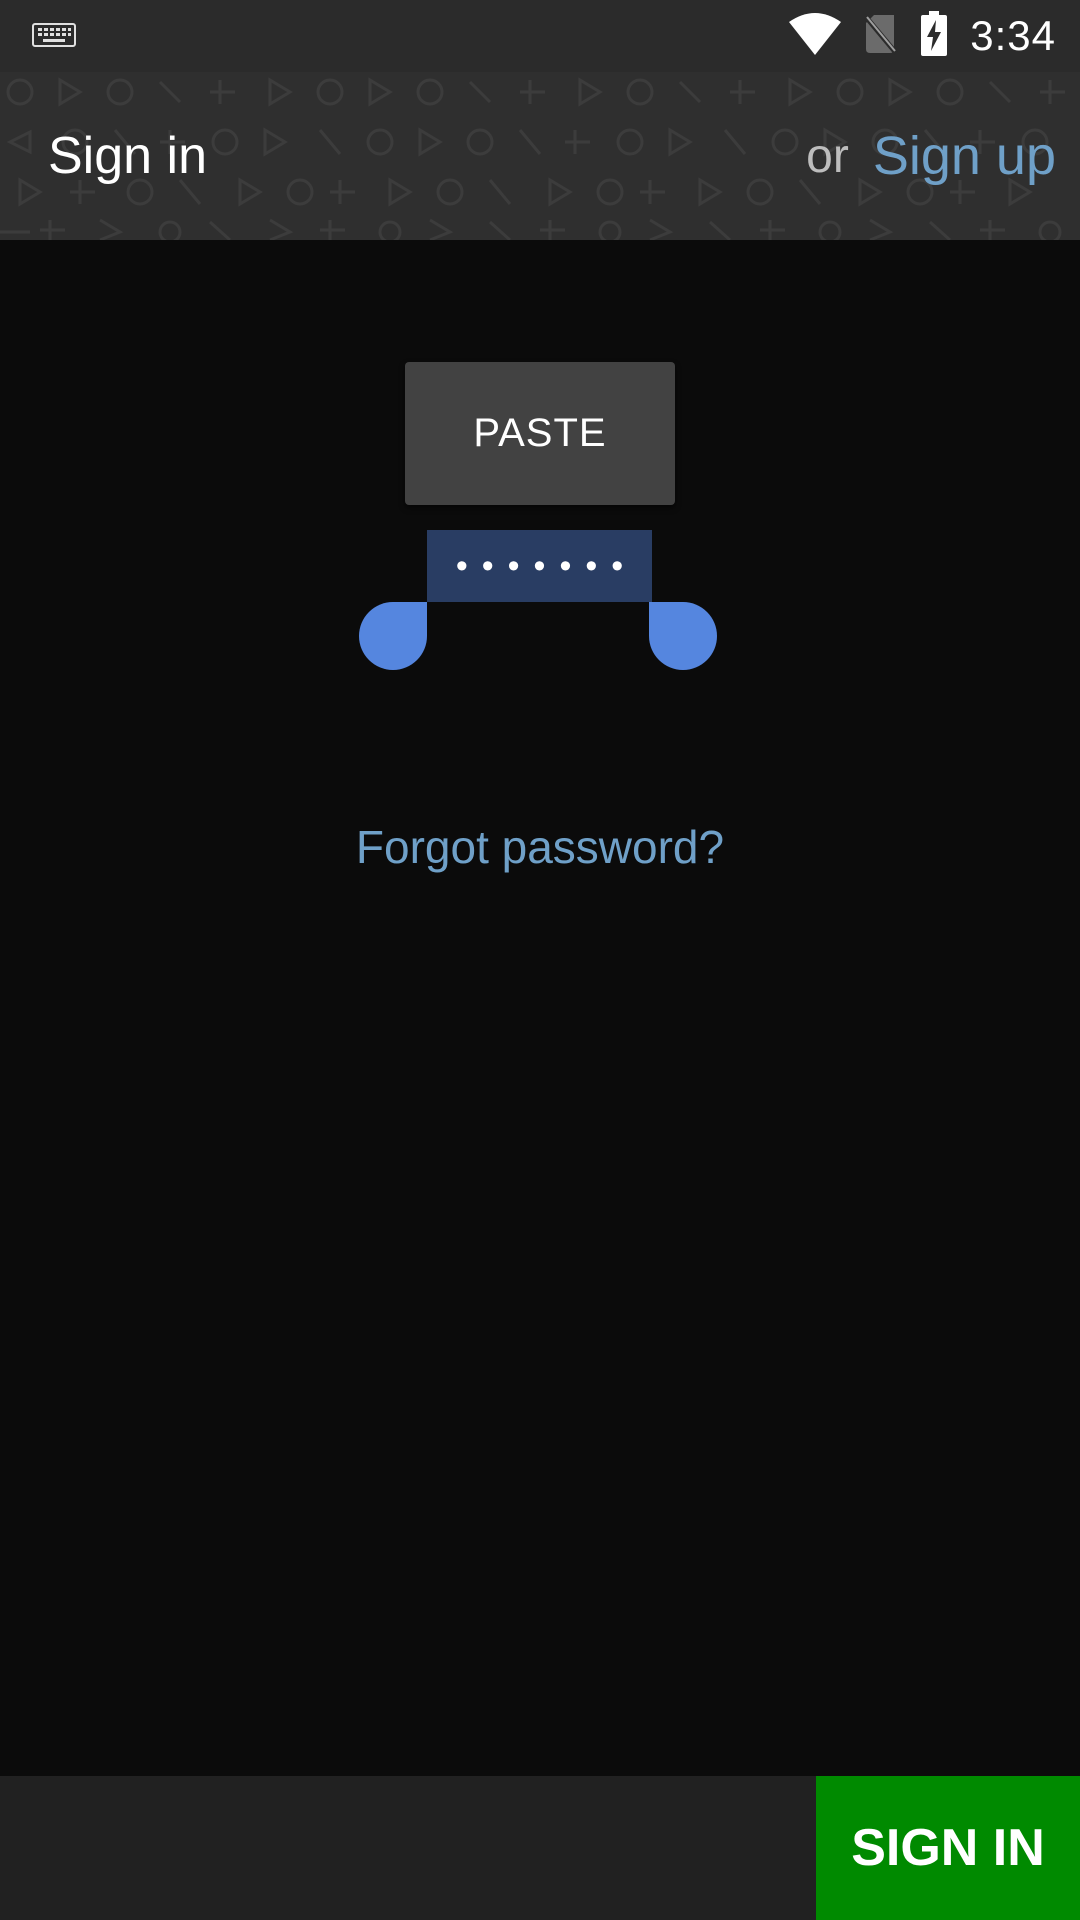  Describe the element at coordinates (127, 156) in the screenshot. I see `page-title: Sign in` at that location.